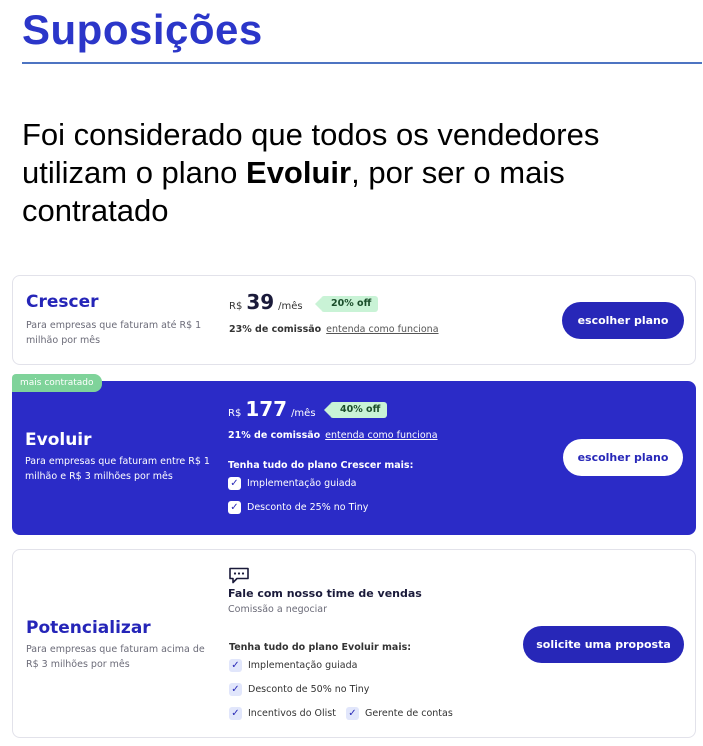 Image resolution: width=703 pixels, height=746 pixels. What do you see at coordinates (362, 63) in the screenshot?
I see `title-divider` at bounding box center [362, 63].